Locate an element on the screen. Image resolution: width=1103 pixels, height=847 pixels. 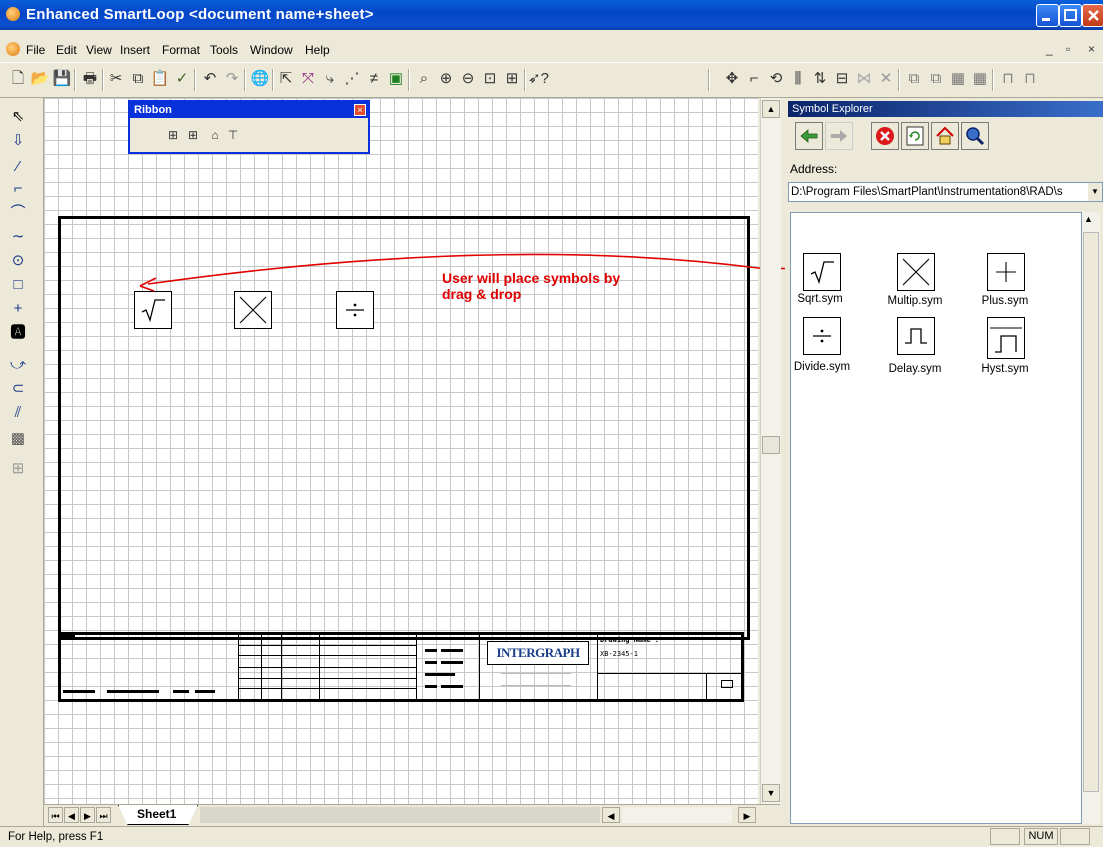
distribute-icon: ⊓ is located at coordinates (1008, 79).